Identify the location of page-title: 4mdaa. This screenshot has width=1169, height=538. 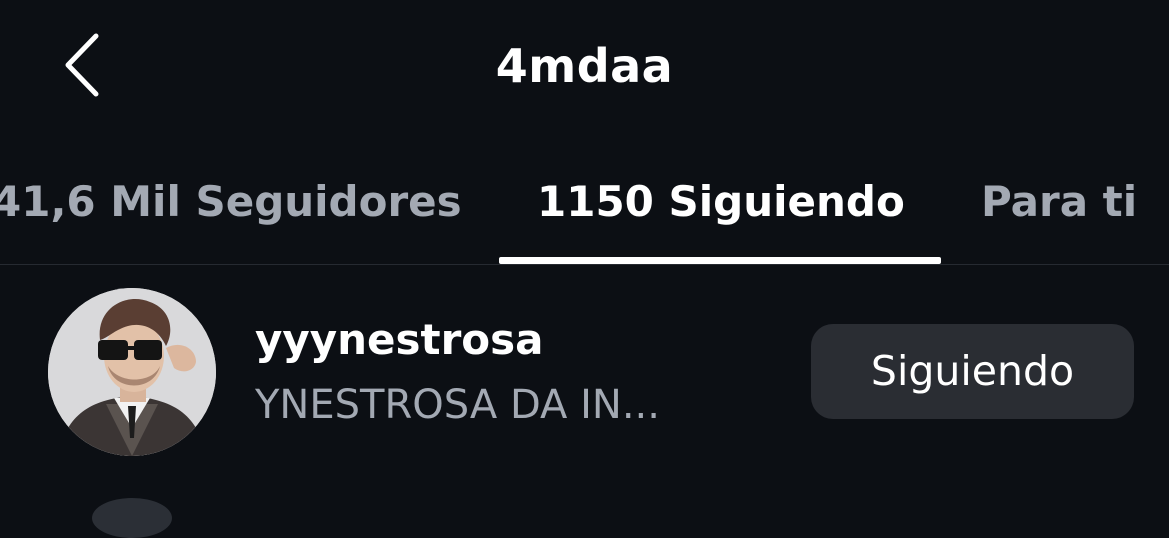
(584, 66).